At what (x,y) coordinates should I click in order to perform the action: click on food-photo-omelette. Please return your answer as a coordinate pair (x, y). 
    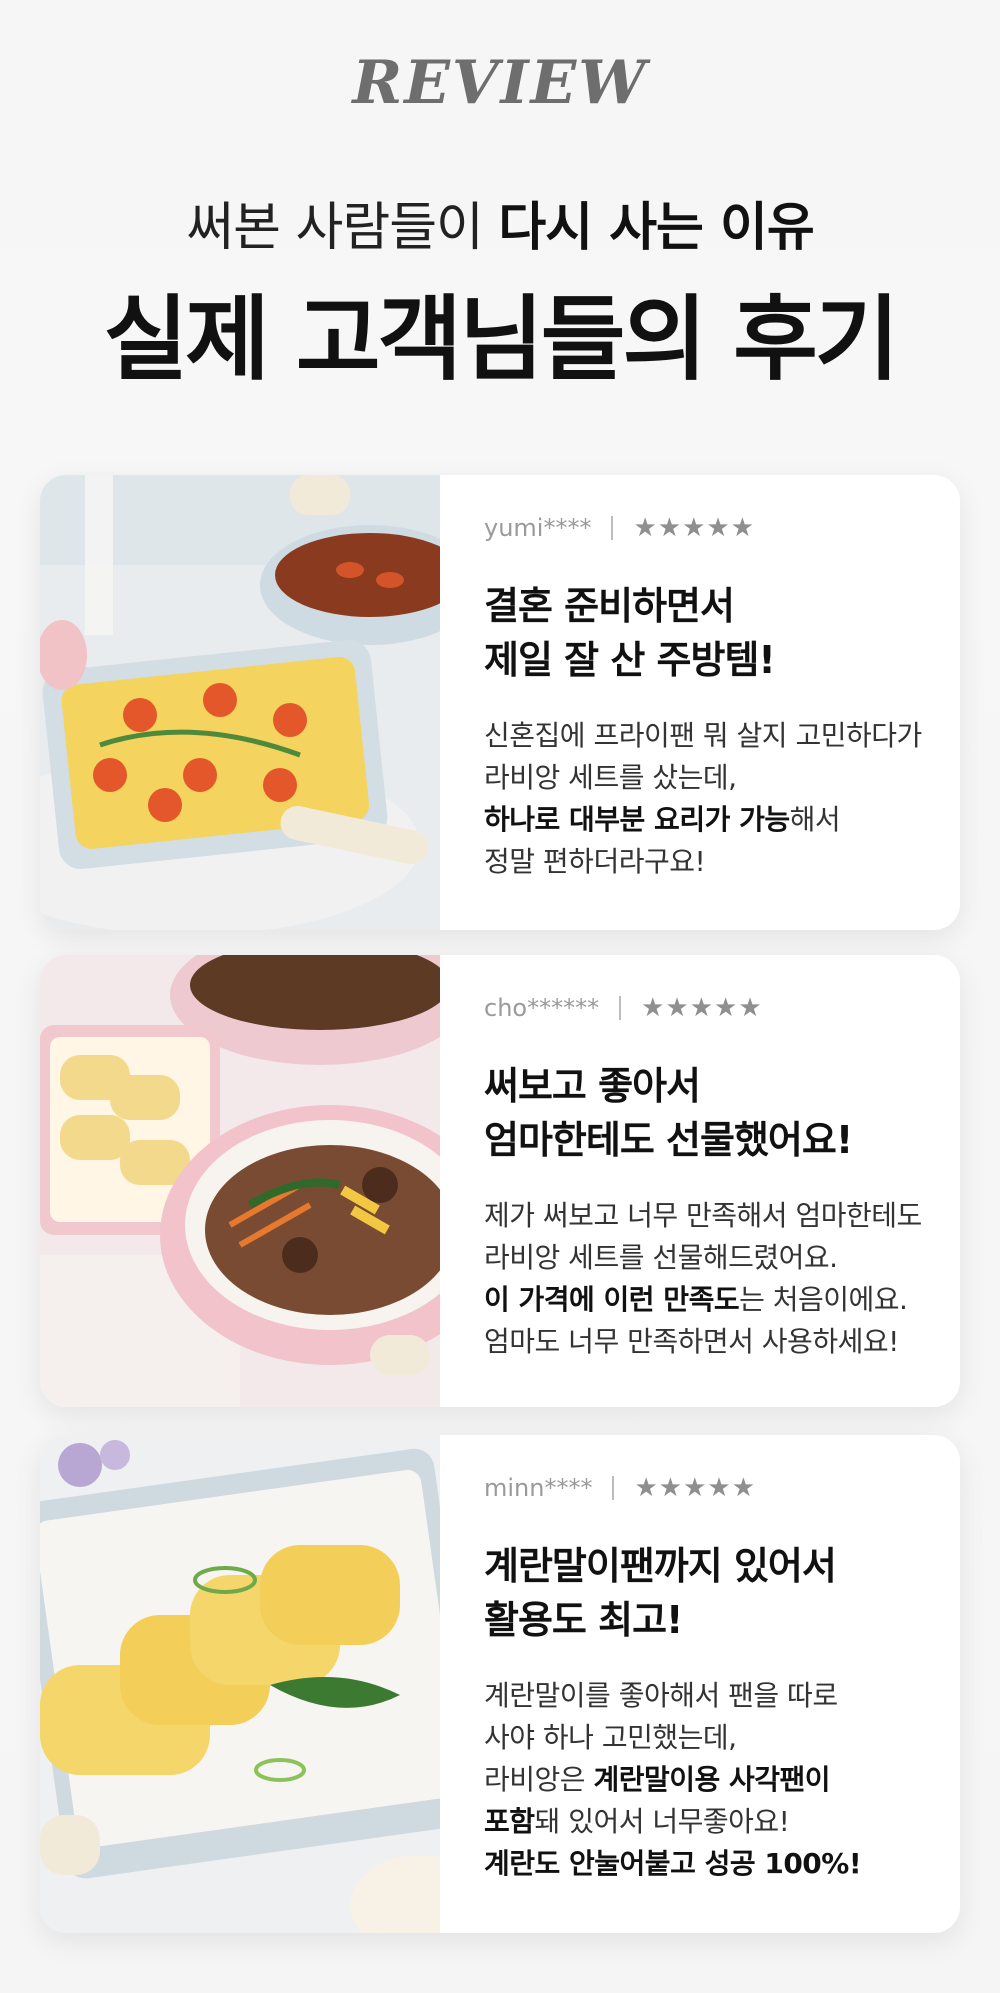
    Looking at the image, I should click on (240, 702).